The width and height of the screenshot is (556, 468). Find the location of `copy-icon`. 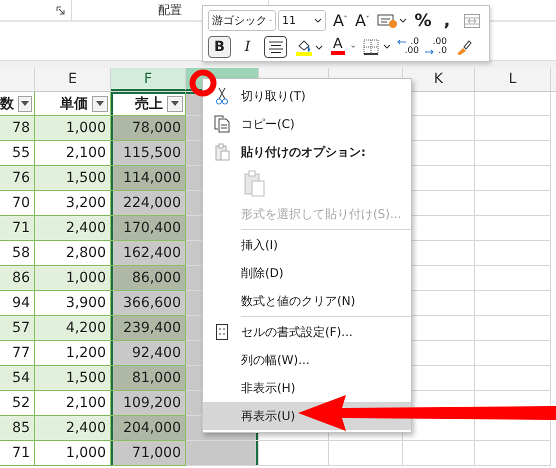

copy-icon is located at coordinates (222, 124).